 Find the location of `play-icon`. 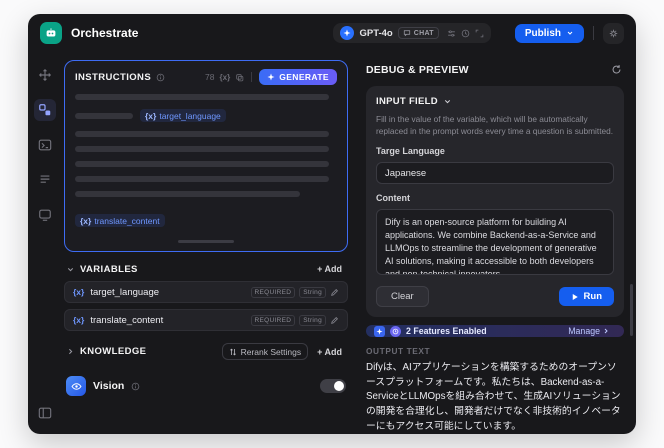

play-icon is located at coordinates (575, 296).